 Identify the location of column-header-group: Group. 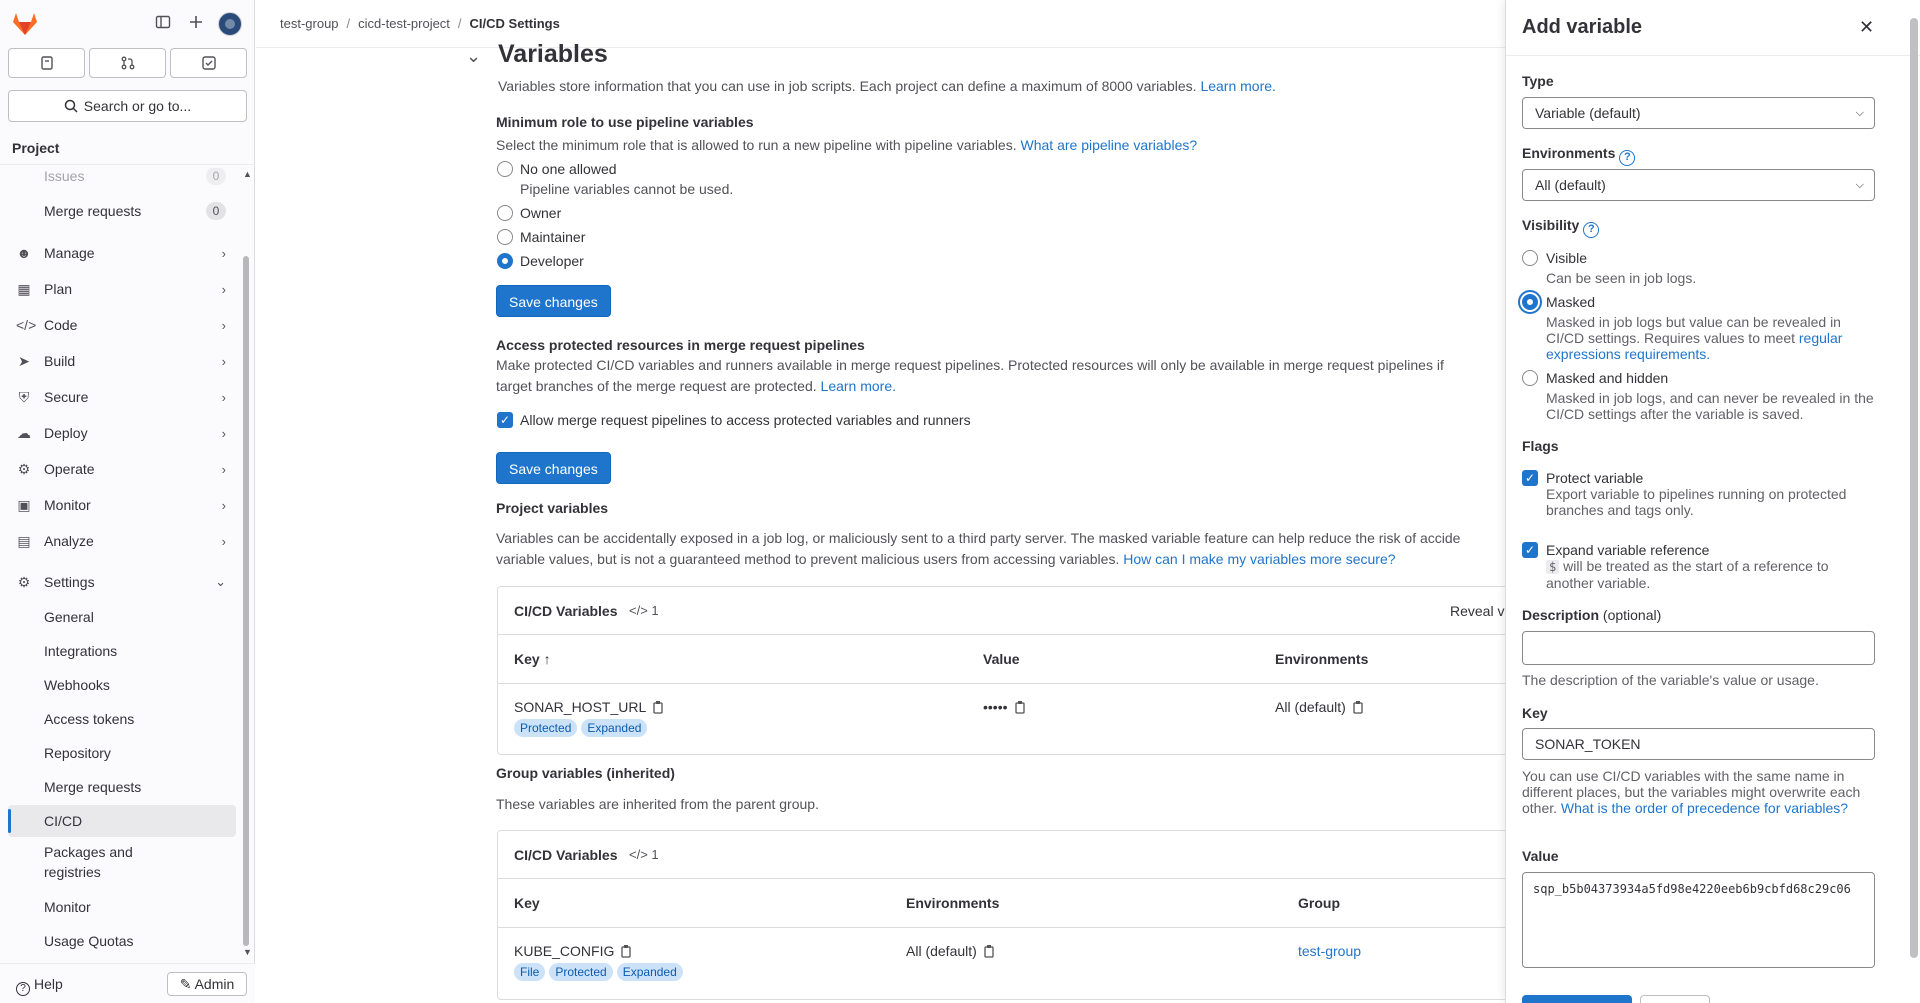
(1319, 903).